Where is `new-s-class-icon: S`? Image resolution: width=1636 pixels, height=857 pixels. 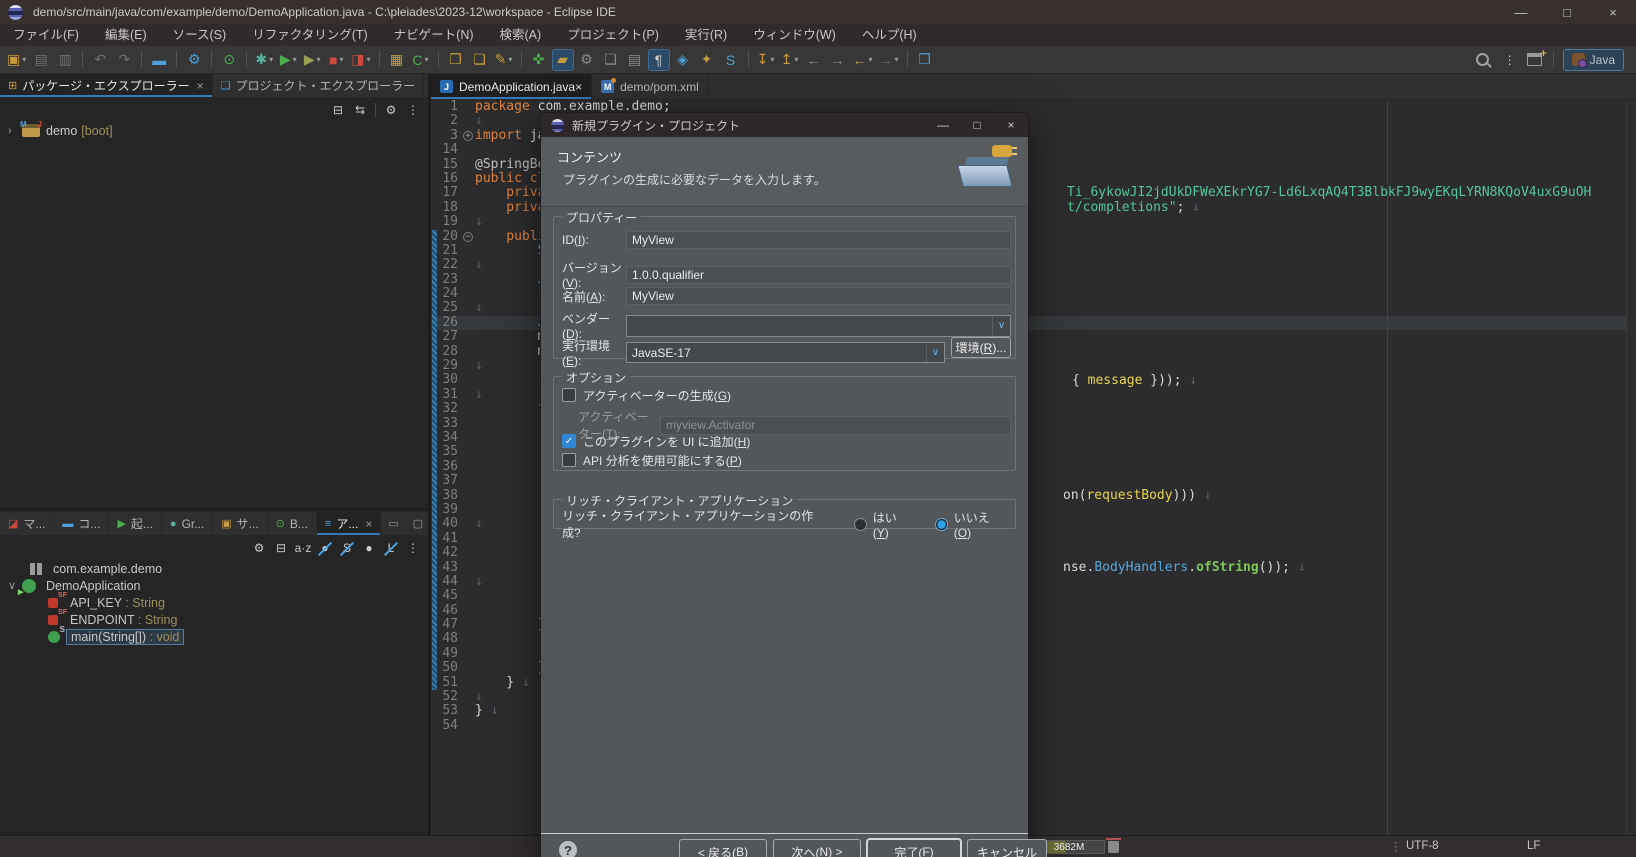
new-s-class-icon: S is located at coordinates (731, 60).